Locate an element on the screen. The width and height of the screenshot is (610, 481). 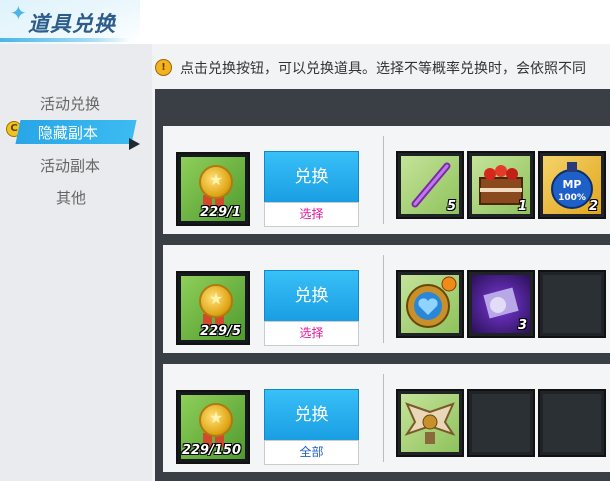
svg-text: MP is located at coordinates (571, 184).